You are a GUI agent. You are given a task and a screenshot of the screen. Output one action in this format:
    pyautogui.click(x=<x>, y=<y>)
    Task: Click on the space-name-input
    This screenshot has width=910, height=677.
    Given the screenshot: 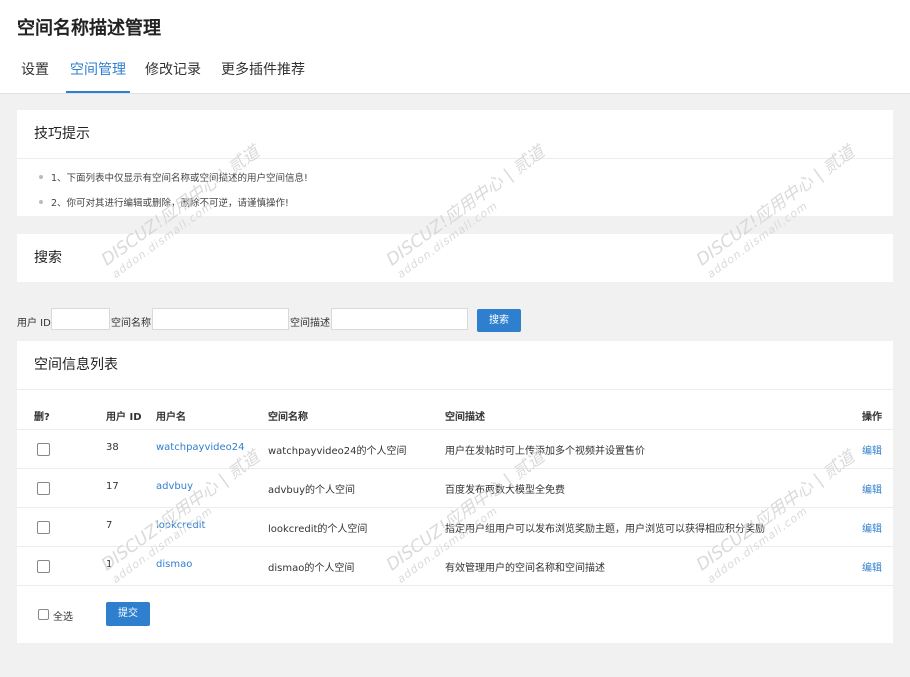 What is the action you would take?
    pyautogui.click(x=220, y=319)
    